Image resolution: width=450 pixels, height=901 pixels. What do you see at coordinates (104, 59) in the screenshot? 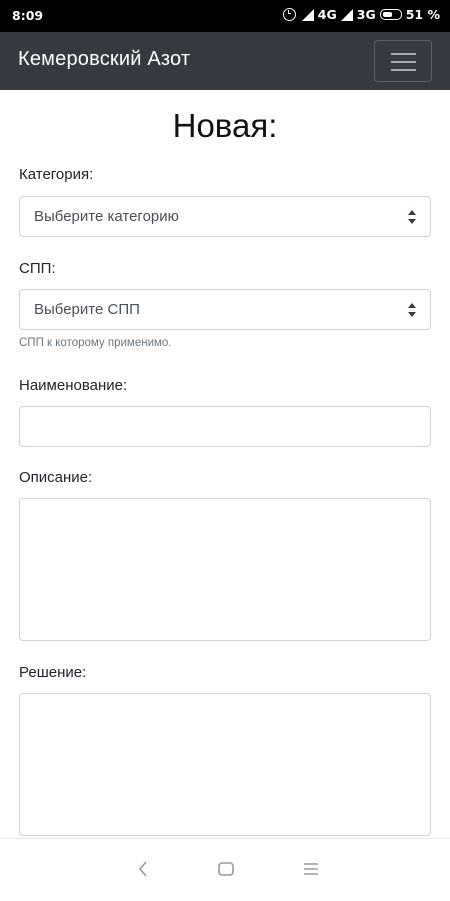
I see `brand-title: Кемеровский Азот` at bounding box center [104, 59].